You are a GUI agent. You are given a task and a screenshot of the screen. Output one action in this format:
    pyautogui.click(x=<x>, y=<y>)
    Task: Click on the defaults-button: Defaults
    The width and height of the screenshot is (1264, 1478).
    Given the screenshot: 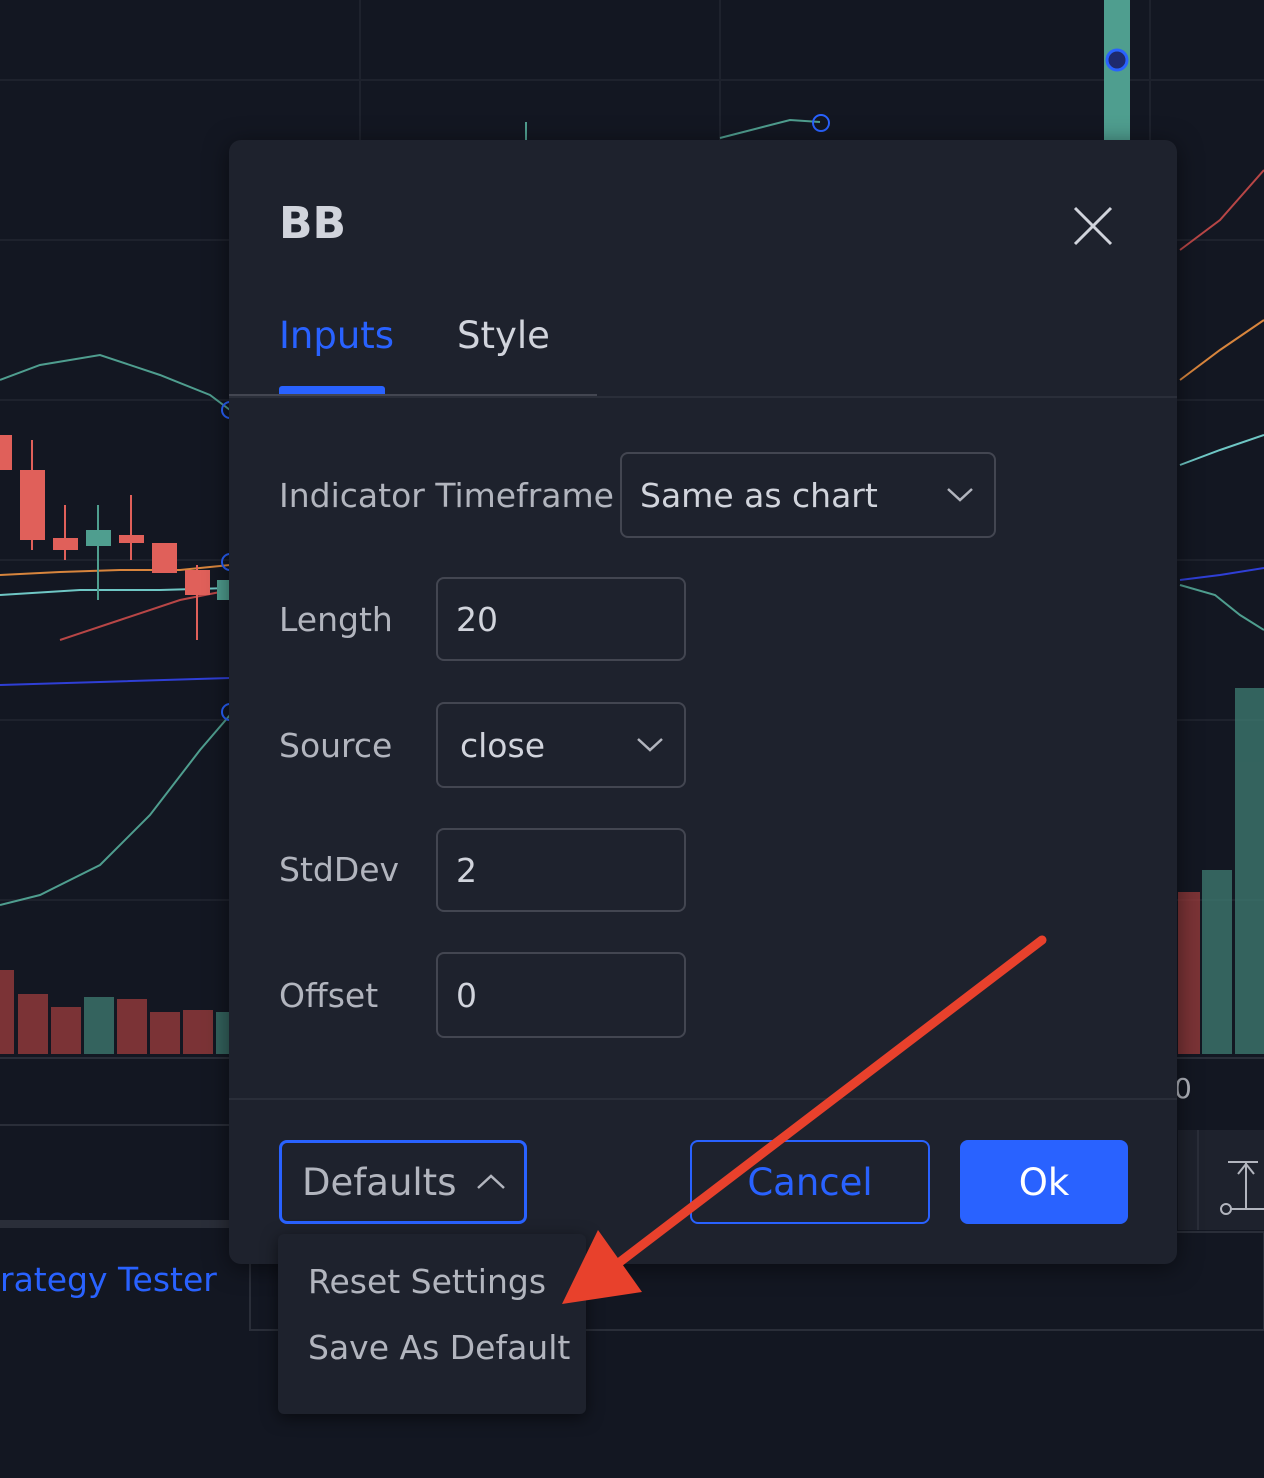 What is the action you would take?
    pyautogui.click(x=403, y=1182)
    